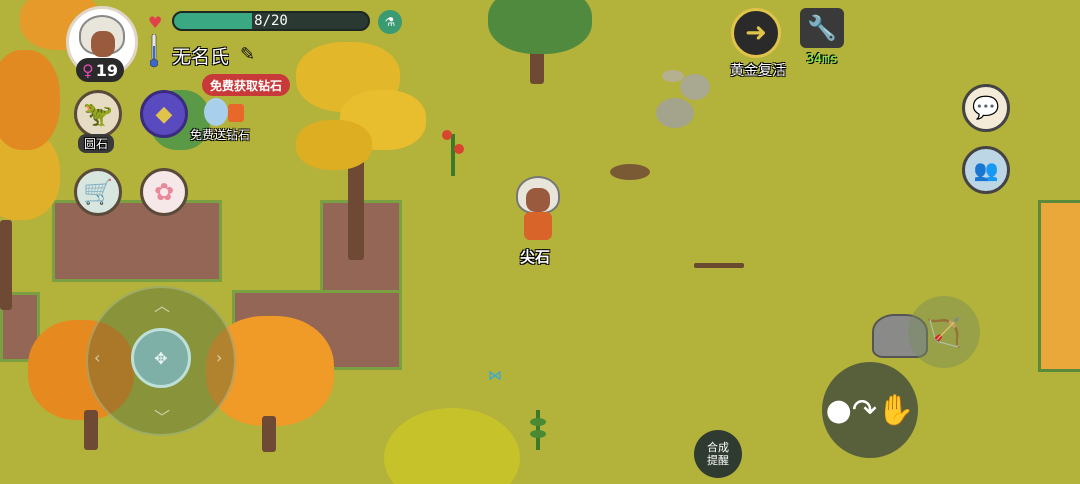  What do you see at coordinates (97, 357) in the screenshot?
I see `joystick-left-icon: ‹` at bounding box center [97, 357].